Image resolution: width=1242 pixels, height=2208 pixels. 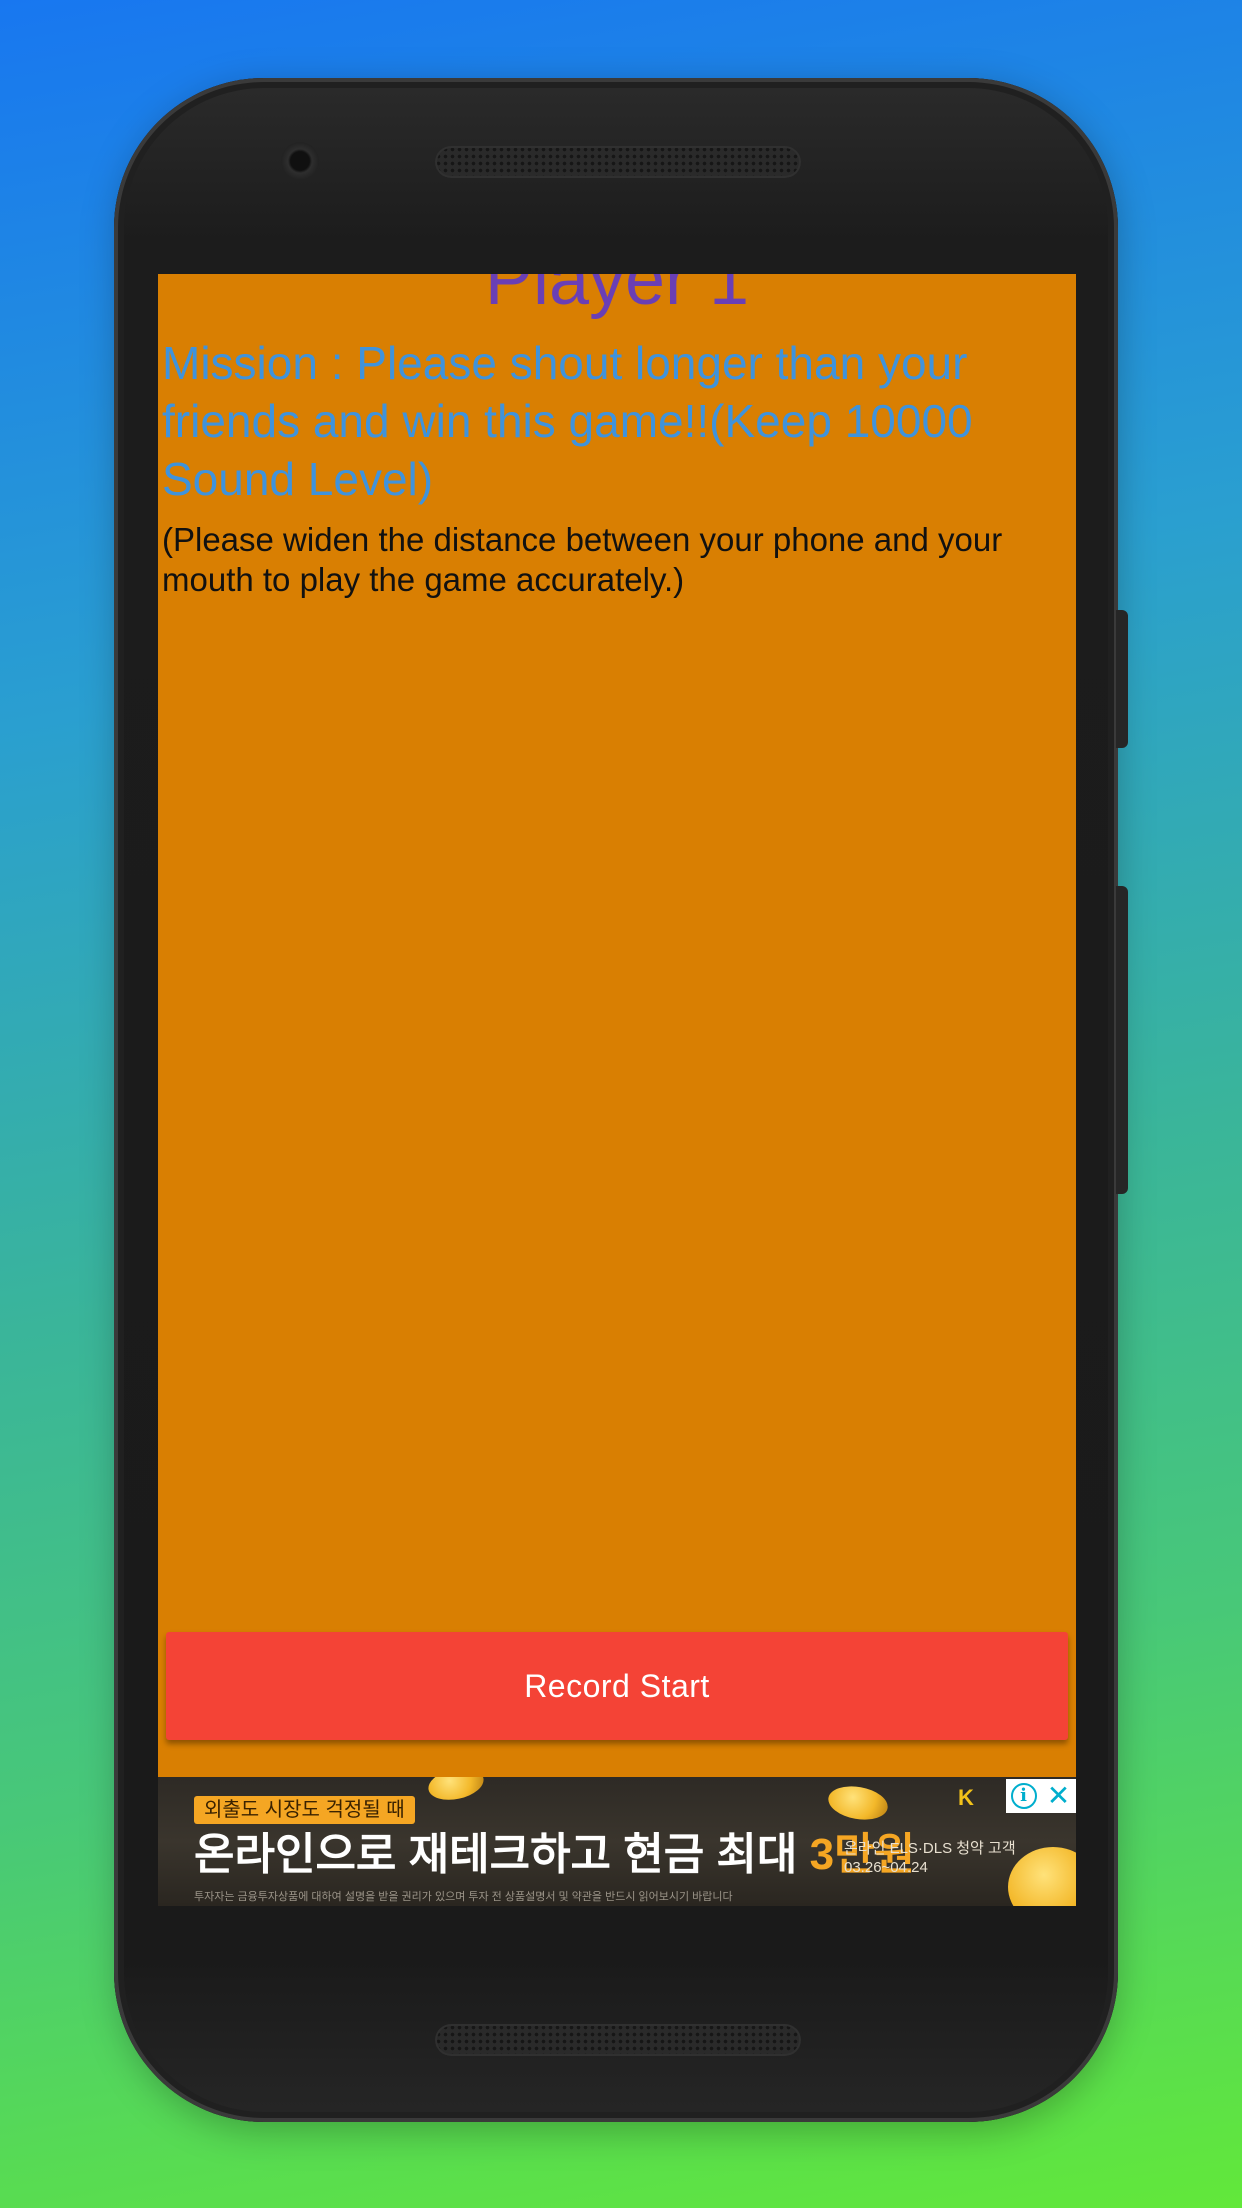 What do you see at coordinates (618, 162) in the screenshot?
I see `earpiece-speaker` at bounding box center [618, 162].